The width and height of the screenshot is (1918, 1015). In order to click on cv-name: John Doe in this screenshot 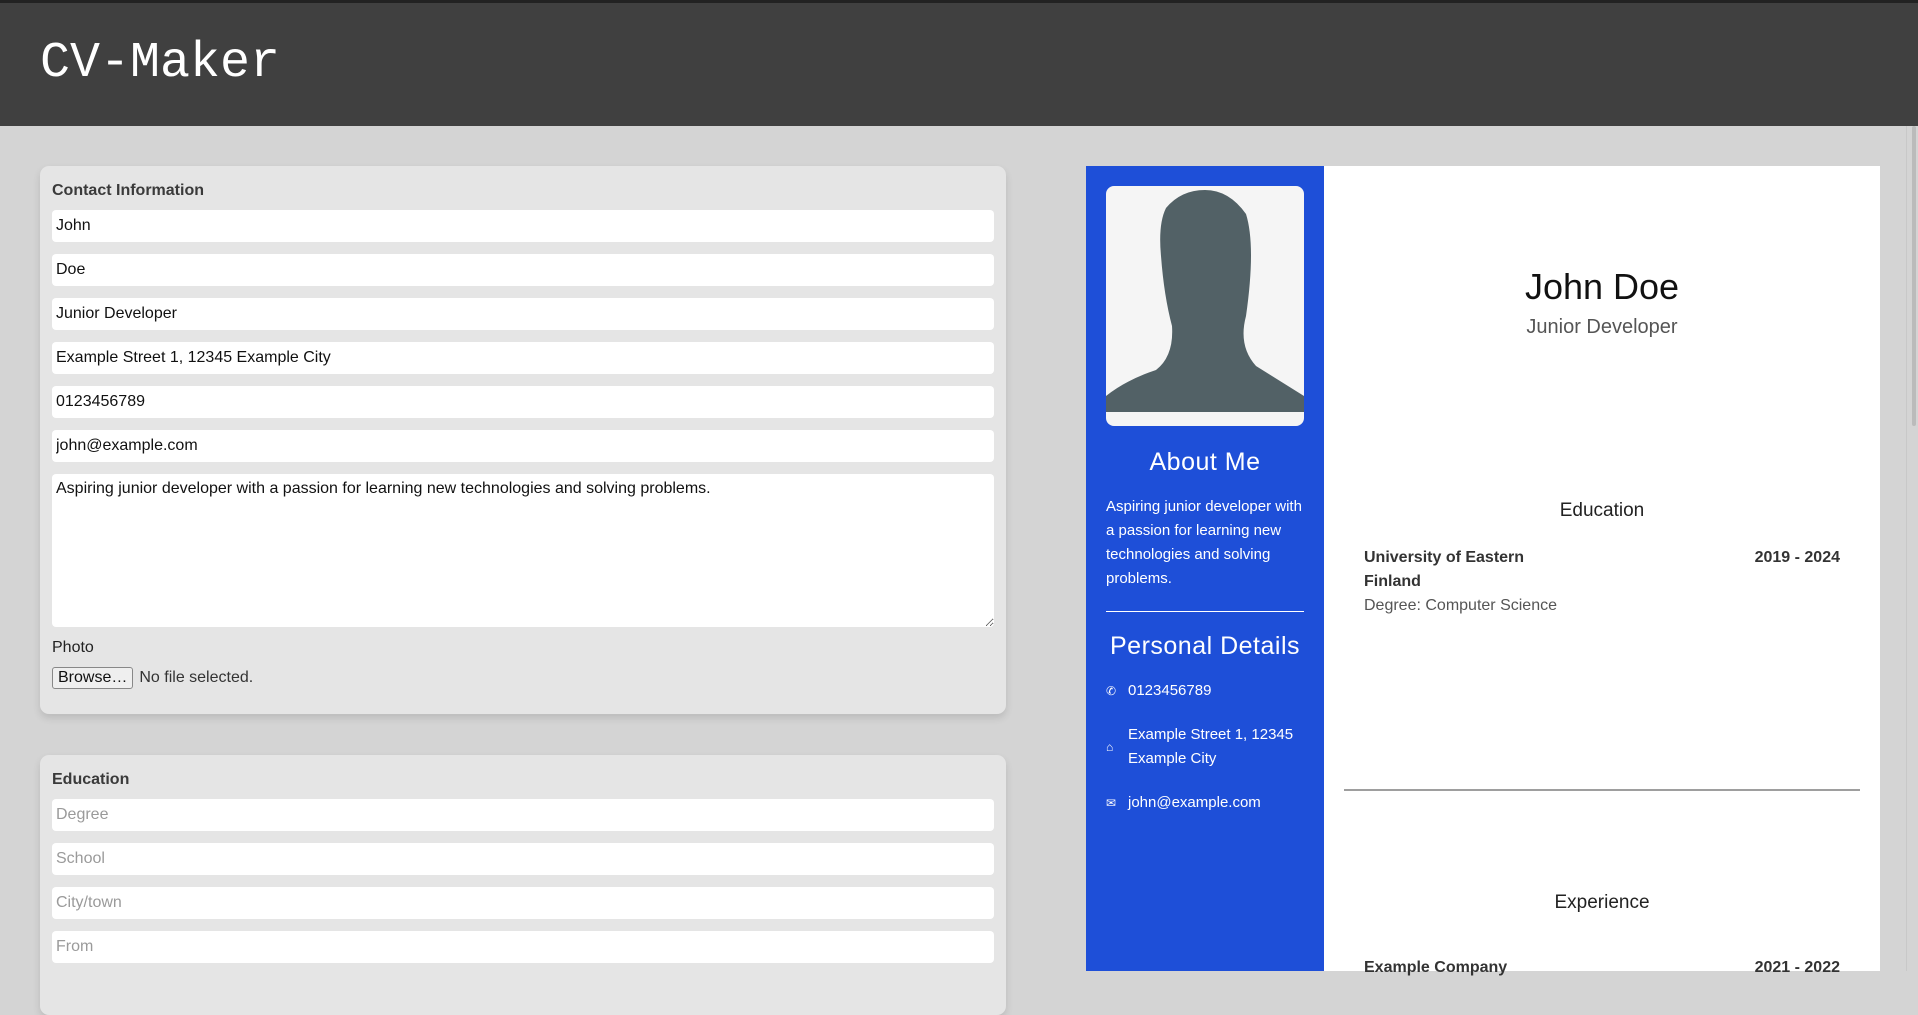, I will do `click(1602, 286)`.